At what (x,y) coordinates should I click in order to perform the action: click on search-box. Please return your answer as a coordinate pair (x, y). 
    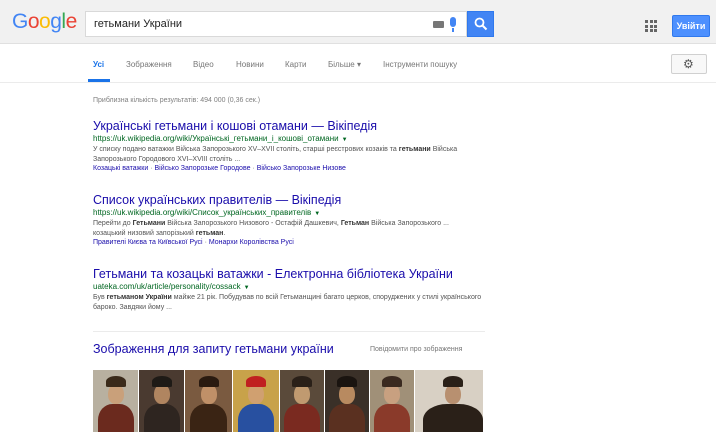
    Looking at the image, I should click on (276, 24).